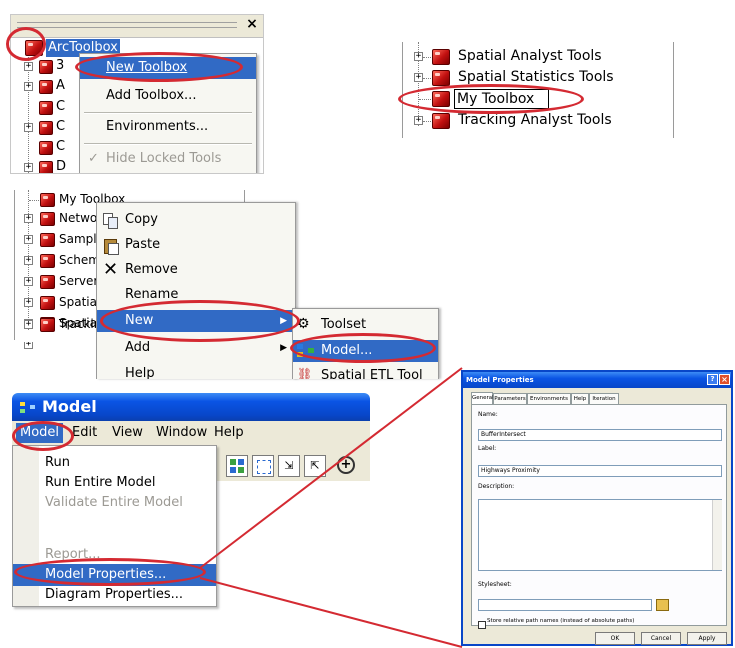 This screenshot has width=735, height=648. I want to click on name-label: Name:, so click(488, 414).